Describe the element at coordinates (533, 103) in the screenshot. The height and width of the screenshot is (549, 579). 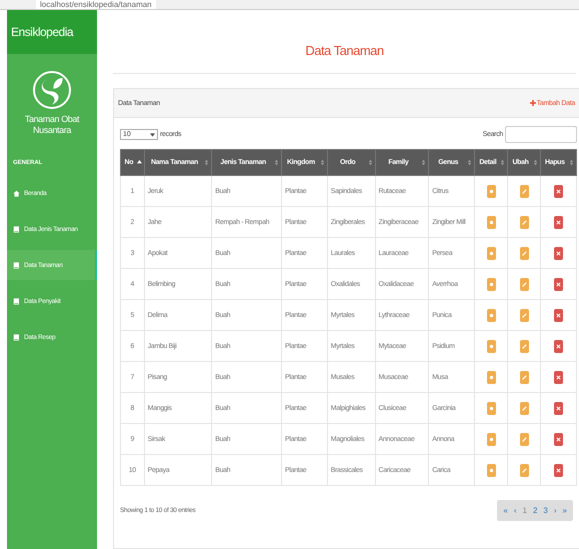
I see `plus-icon` at that location.